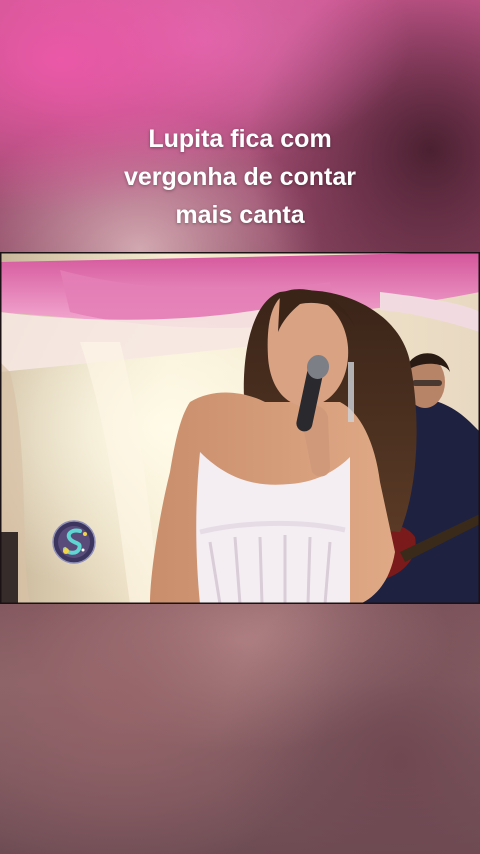 The image size is (480, 854). What do you see at coordinates (74, 542) in the screenshot?
I see `channel-logo-icon` at bounding box center [74, 542].